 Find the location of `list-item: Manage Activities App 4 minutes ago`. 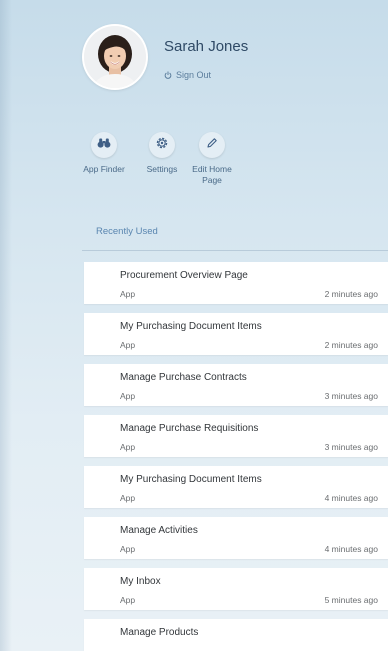

list-item: Manage Activities App 4 minutes ago is located at coordinates (236, 538).